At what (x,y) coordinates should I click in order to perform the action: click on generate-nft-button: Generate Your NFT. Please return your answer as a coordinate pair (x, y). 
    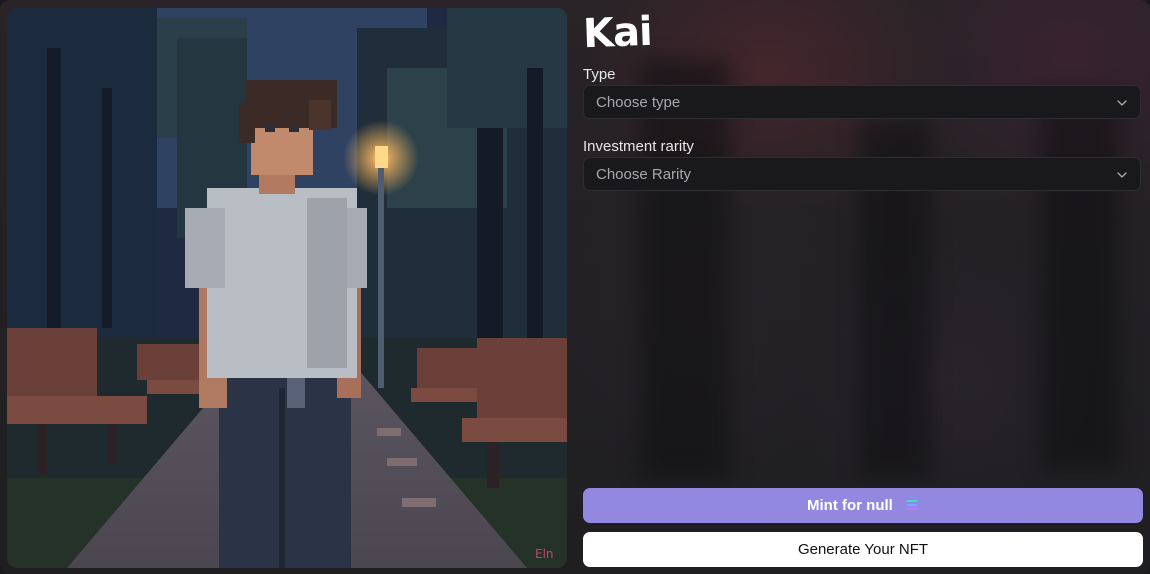
    Looking at the image, I should click on (863, 549).